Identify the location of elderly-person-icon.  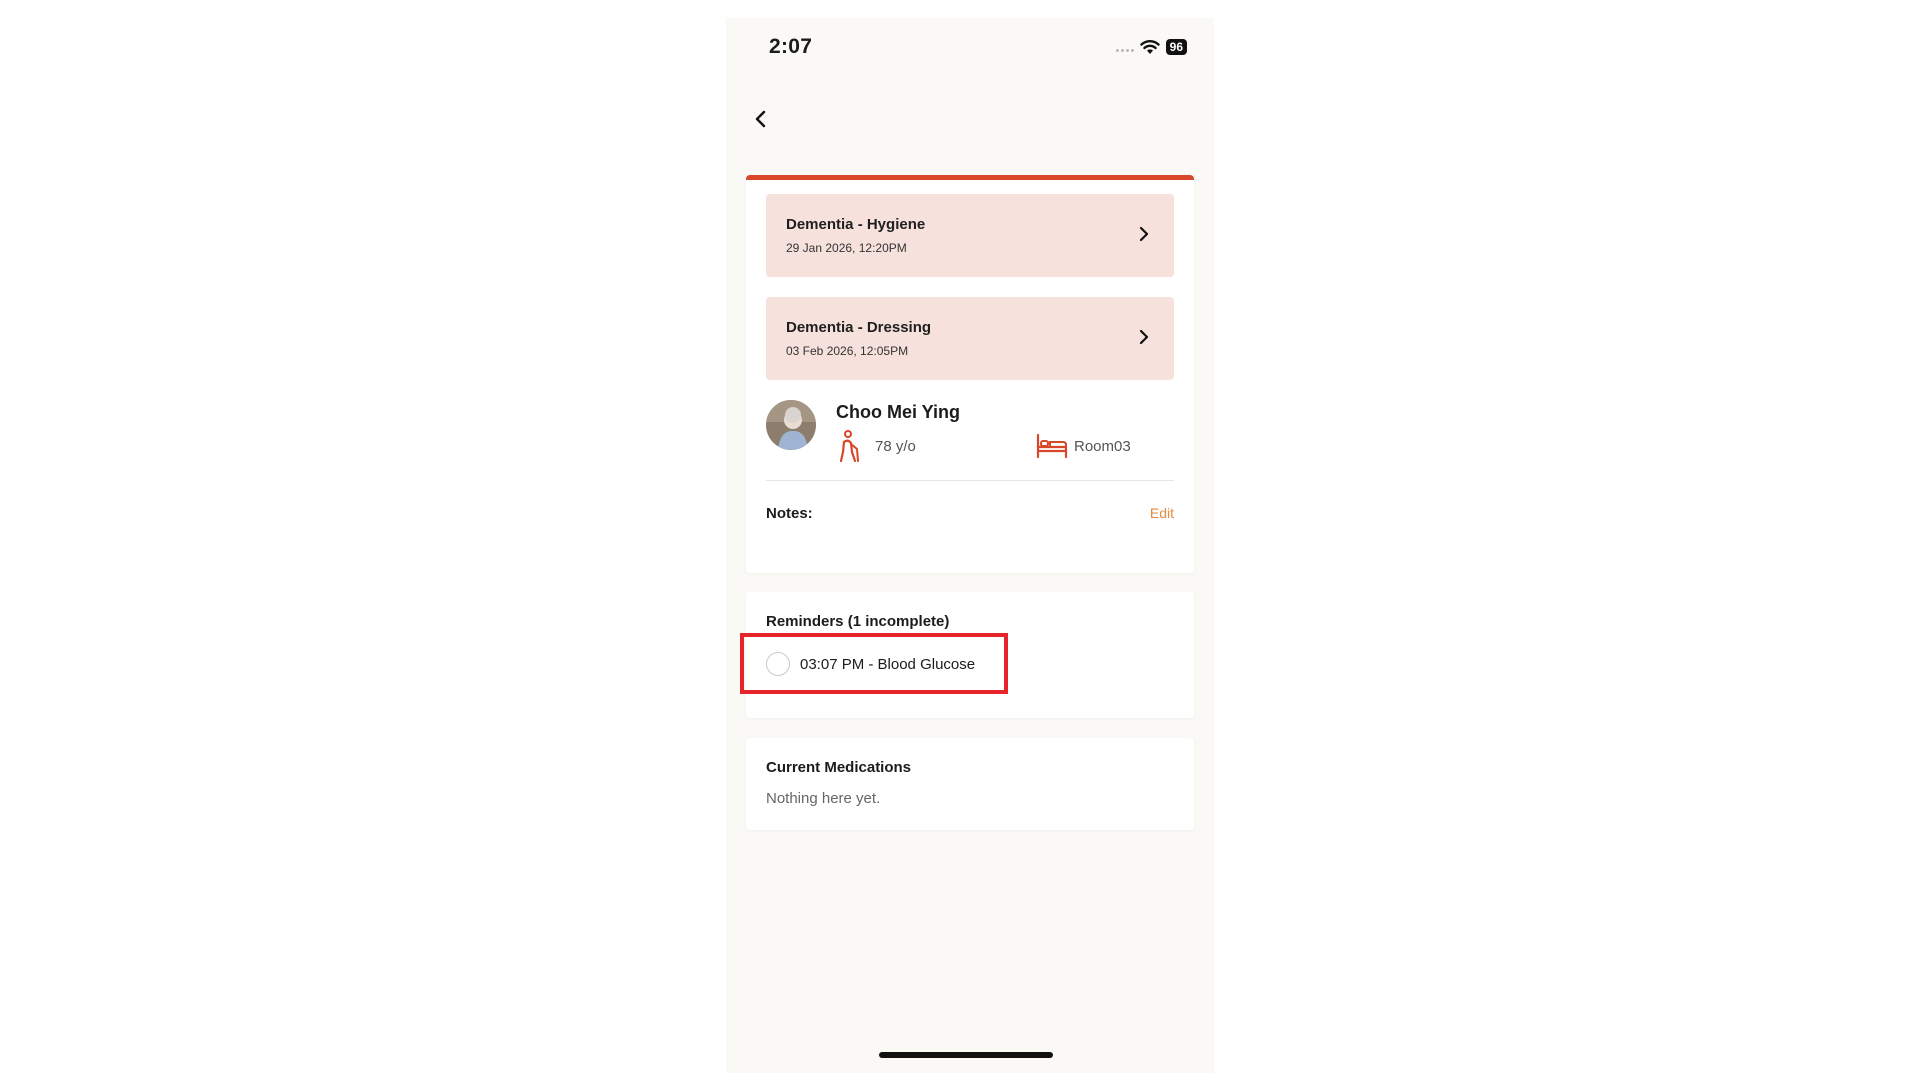
(849, 446).